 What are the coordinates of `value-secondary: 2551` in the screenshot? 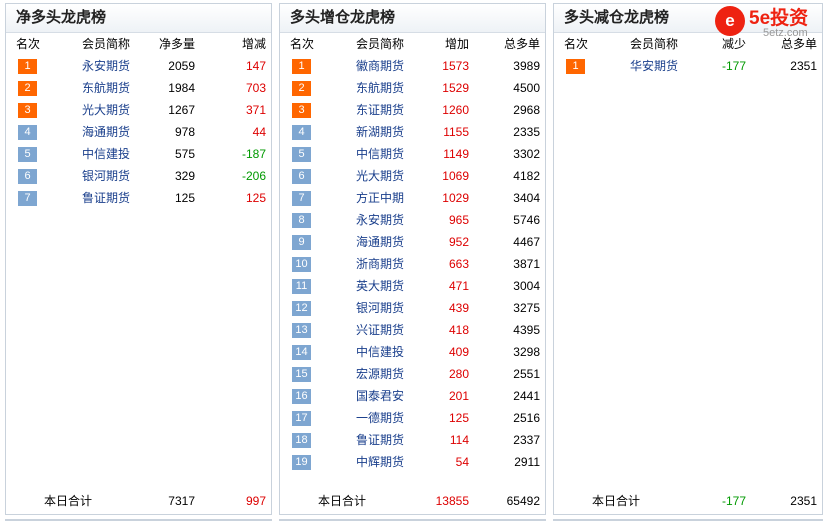 It's located at (526, 374).